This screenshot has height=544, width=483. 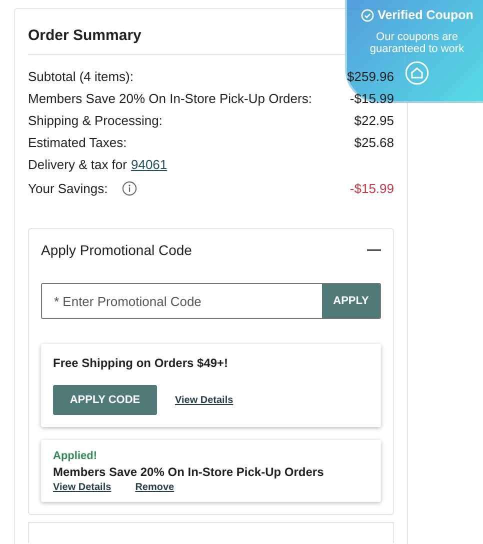 I want to click on summary-label: Your Savings:, so click(x=68, y=188).